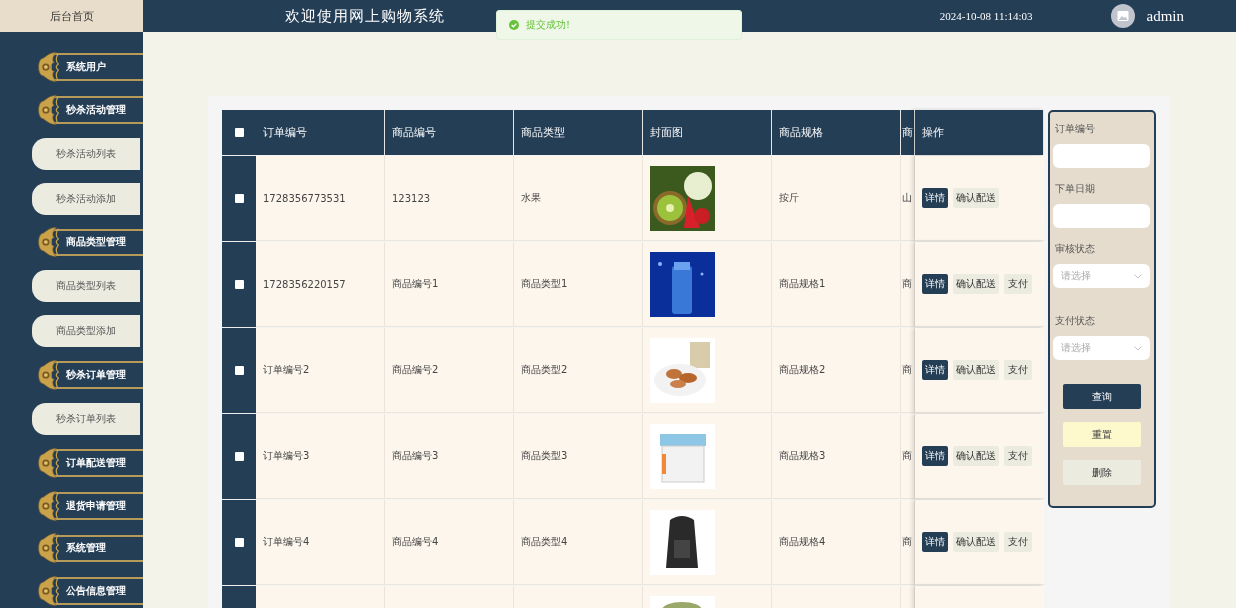  I want to click on table-cell: 订单编号4, so click(320, 542).